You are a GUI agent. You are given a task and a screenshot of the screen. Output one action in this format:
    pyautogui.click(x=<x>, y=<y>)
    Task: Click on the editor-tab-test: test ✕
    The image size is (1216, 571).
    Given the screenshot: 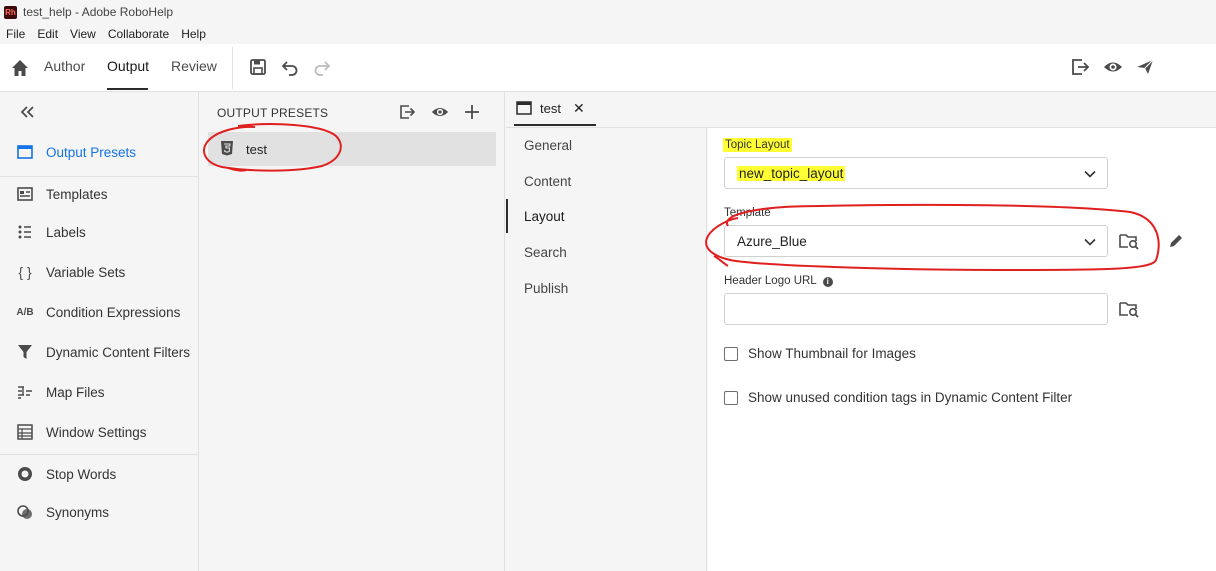 What is the action you would take?
    pyautogui.click(x=555, y=109)
    